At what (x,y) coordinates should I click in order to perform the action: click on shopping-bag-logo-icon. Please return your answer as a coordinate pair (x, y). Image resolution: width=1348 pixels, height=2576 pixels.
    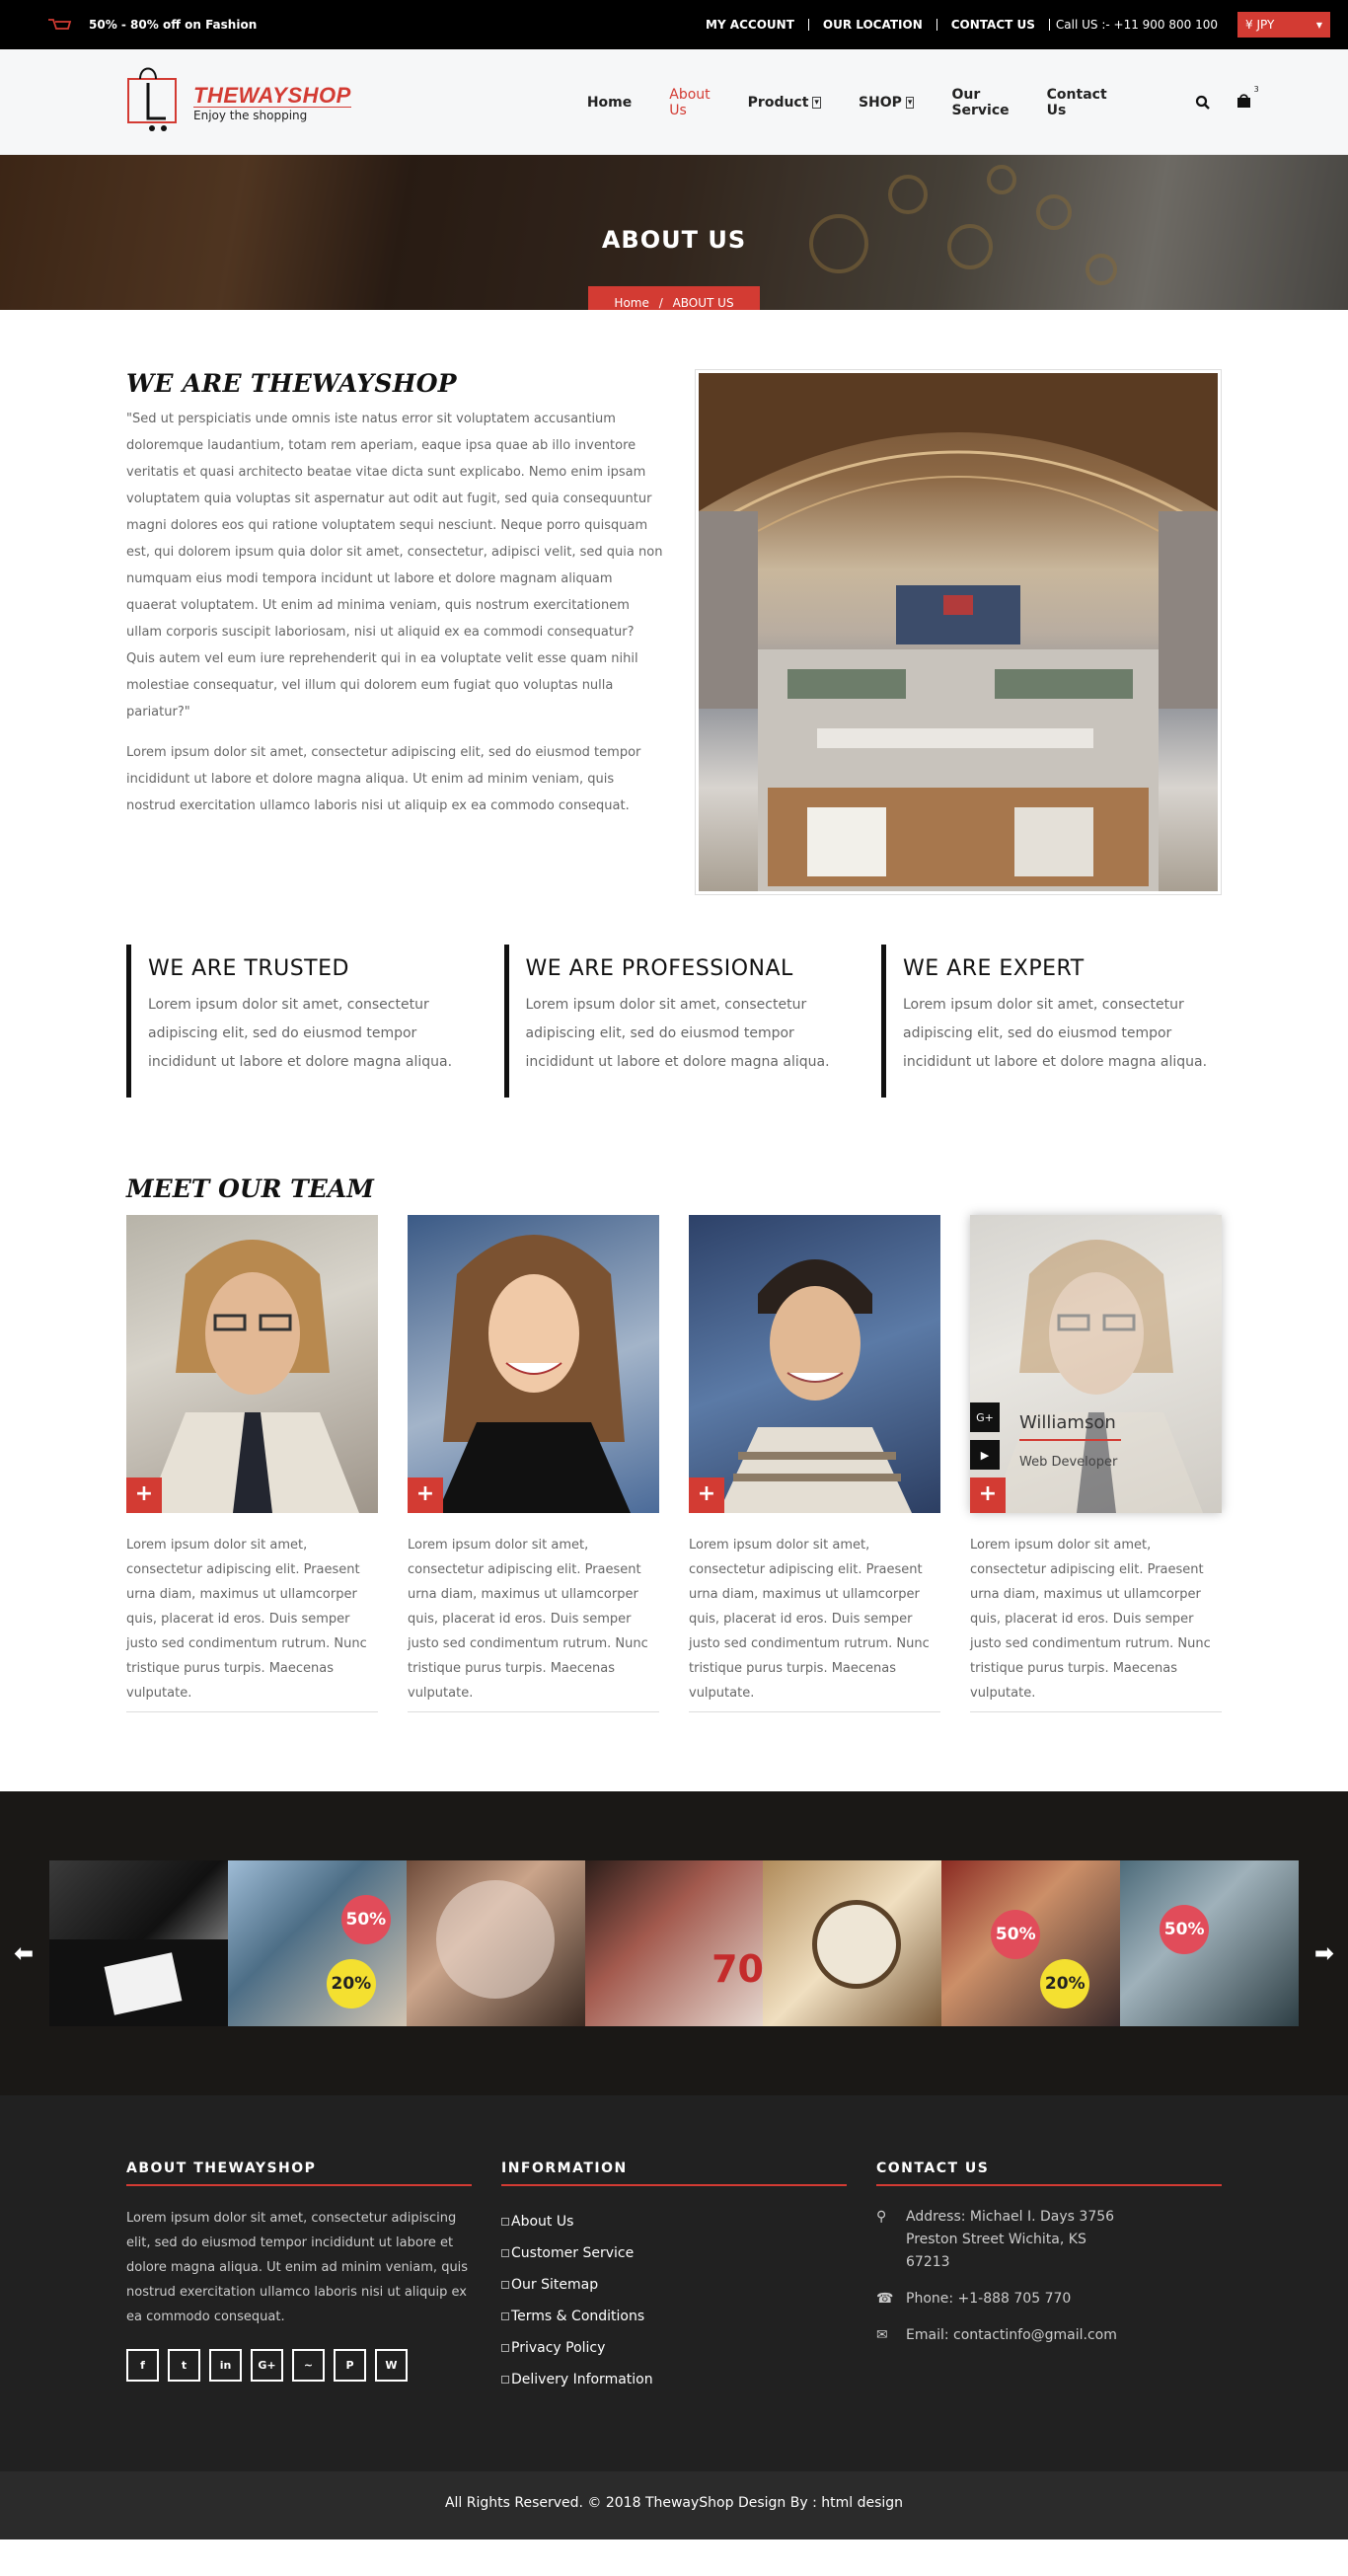
    Looking at the image, I should click on (152, 99).